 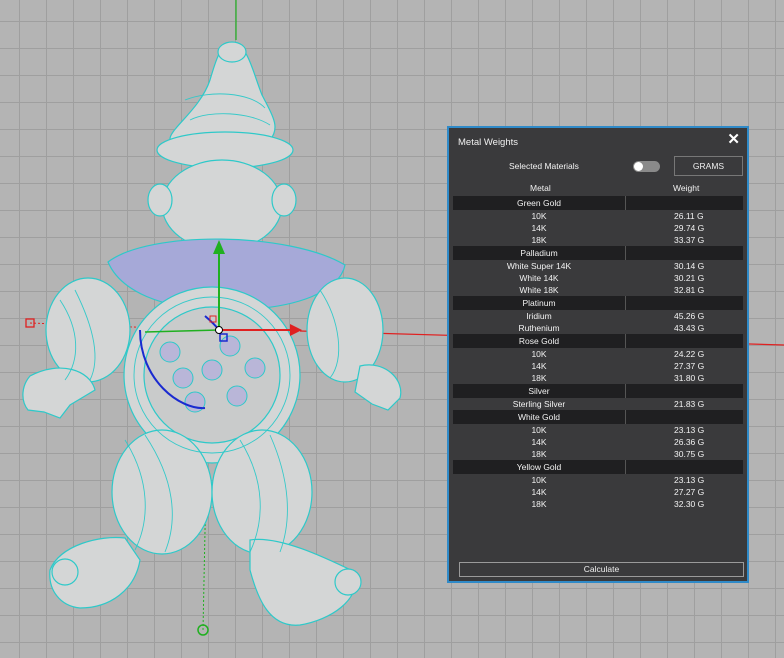 I want to click on metal-cell: Iridium, so click(x=539, y=316).